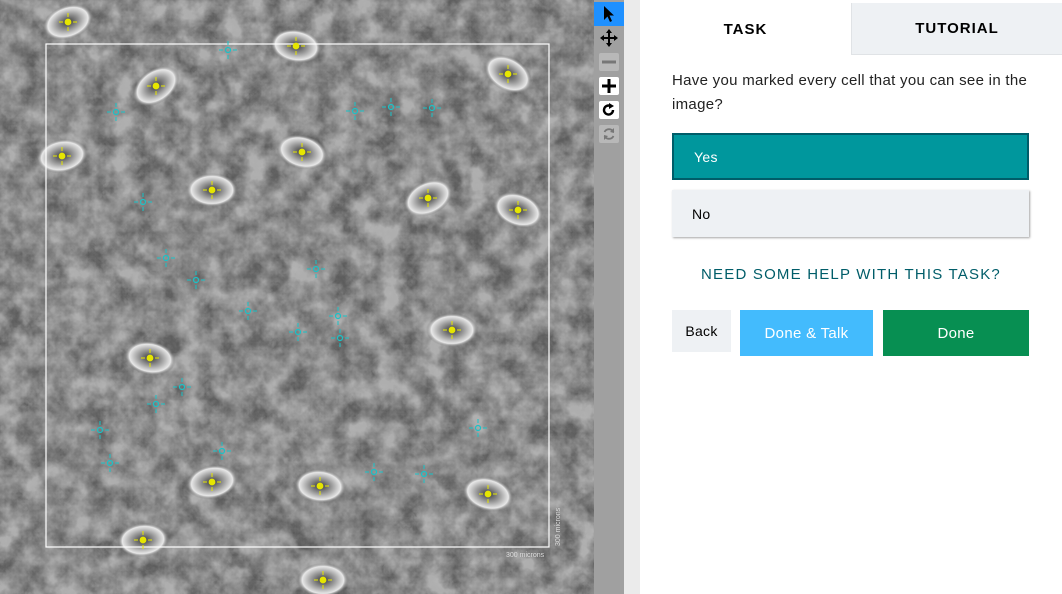 This screenshot has height=594, width=1062. I want to click on rotate-icon, so click(609, 110).